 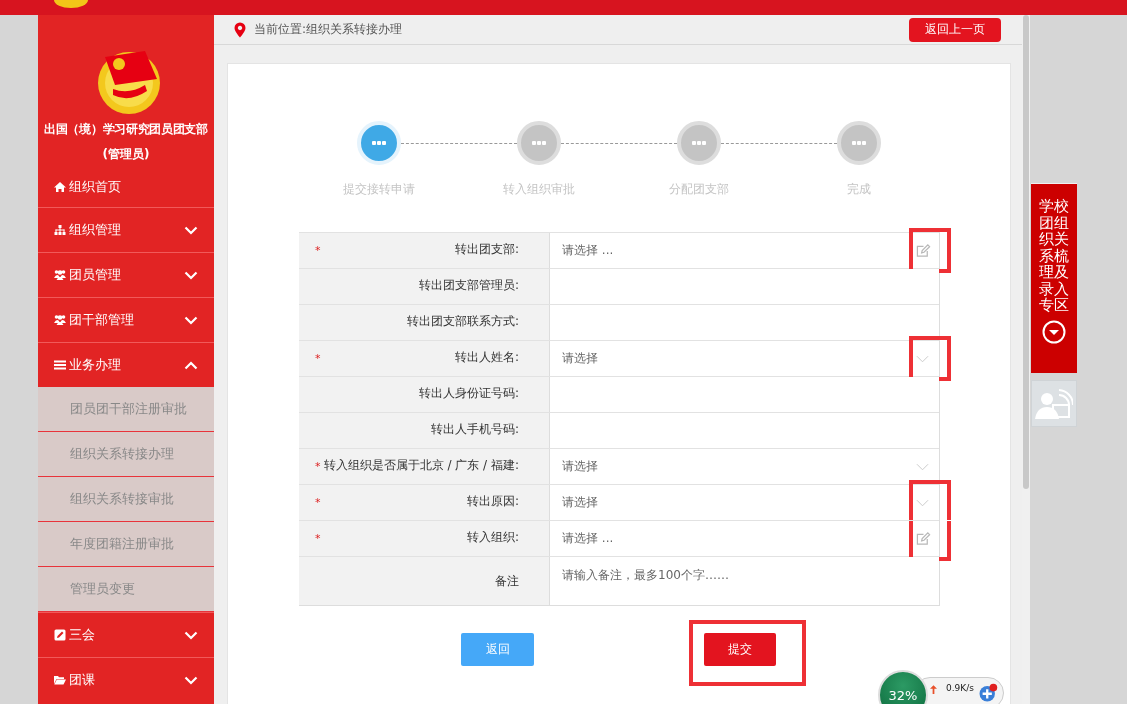 I want to click on add-icon, so click(x=987, y=693).